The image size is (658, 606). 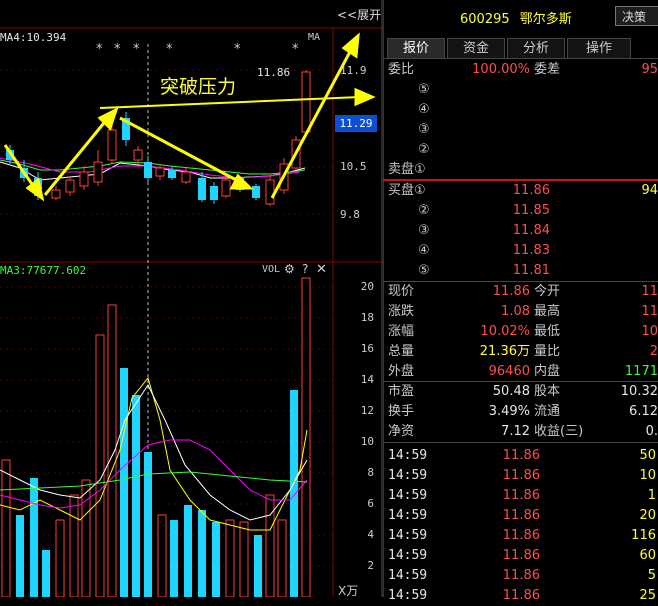 I want to click on order-ratio-value: 100.00%, so click(x=501, y=69).